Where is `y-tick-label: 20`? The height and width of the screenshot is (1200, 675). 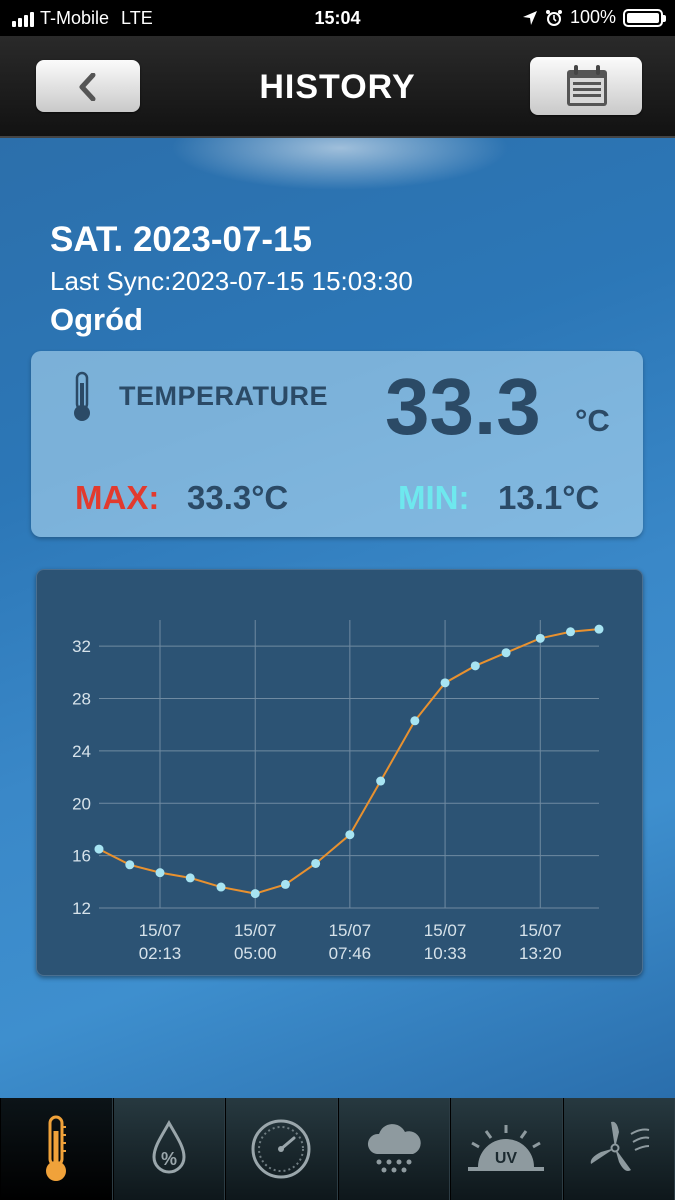 y-tick-label: 20 is located at coordinates (81, 803).